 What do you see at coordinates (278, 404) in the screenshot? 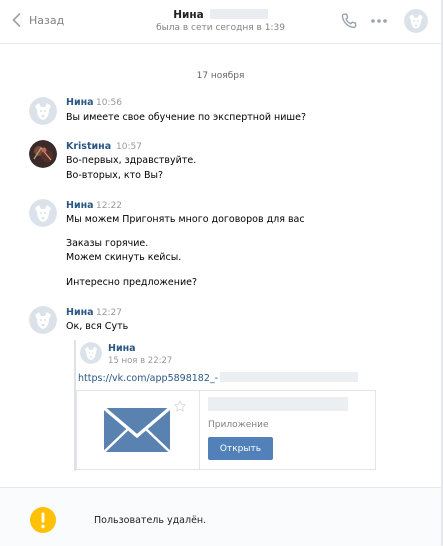
I see `redacted-app-title` at bounding box center [278, 404].